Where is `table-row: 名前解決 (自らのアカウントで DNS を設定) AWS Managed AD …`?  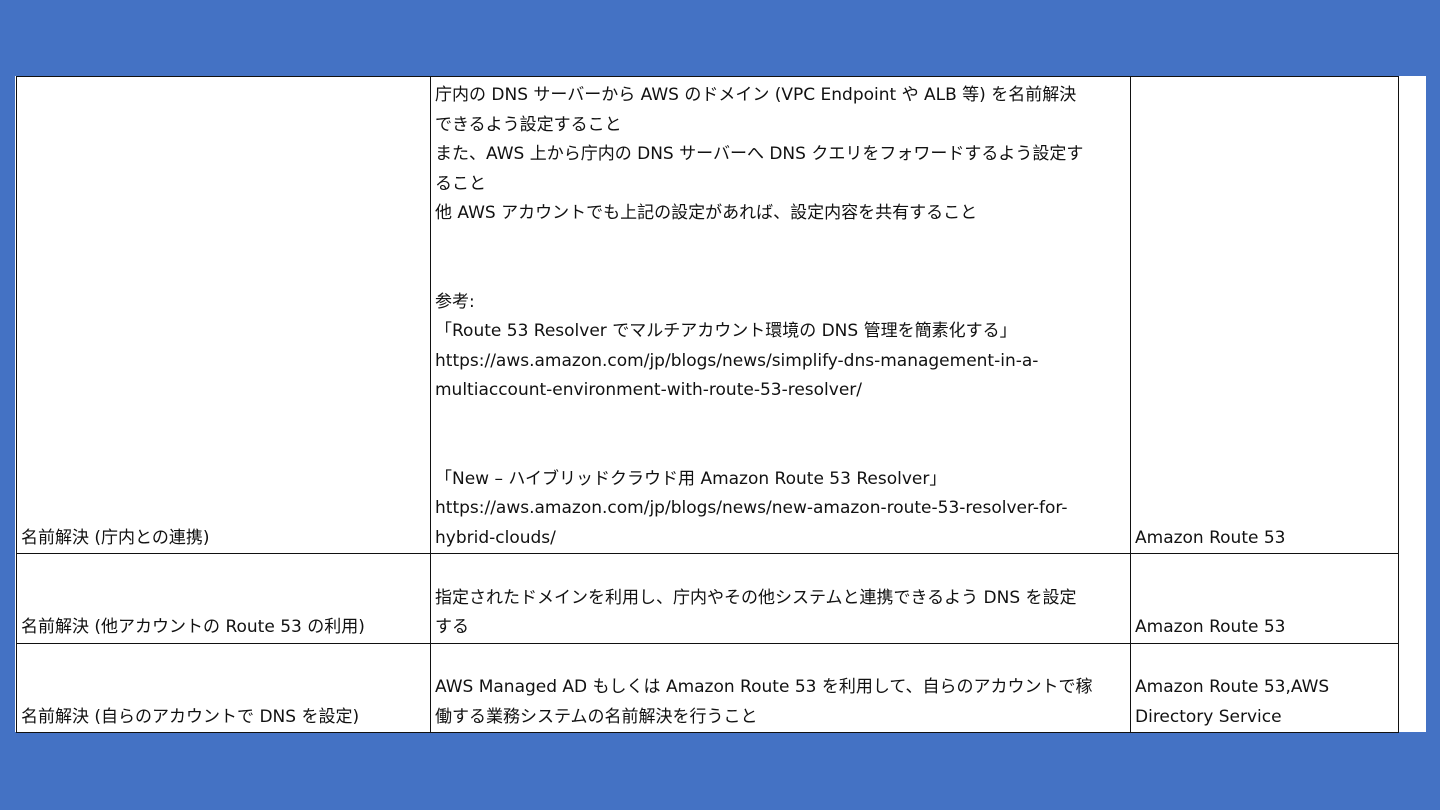 table-row: 名前解決 (自らのアカウントで DNS を設定) AWS Managed AD … is located at coordinates (707, 687).